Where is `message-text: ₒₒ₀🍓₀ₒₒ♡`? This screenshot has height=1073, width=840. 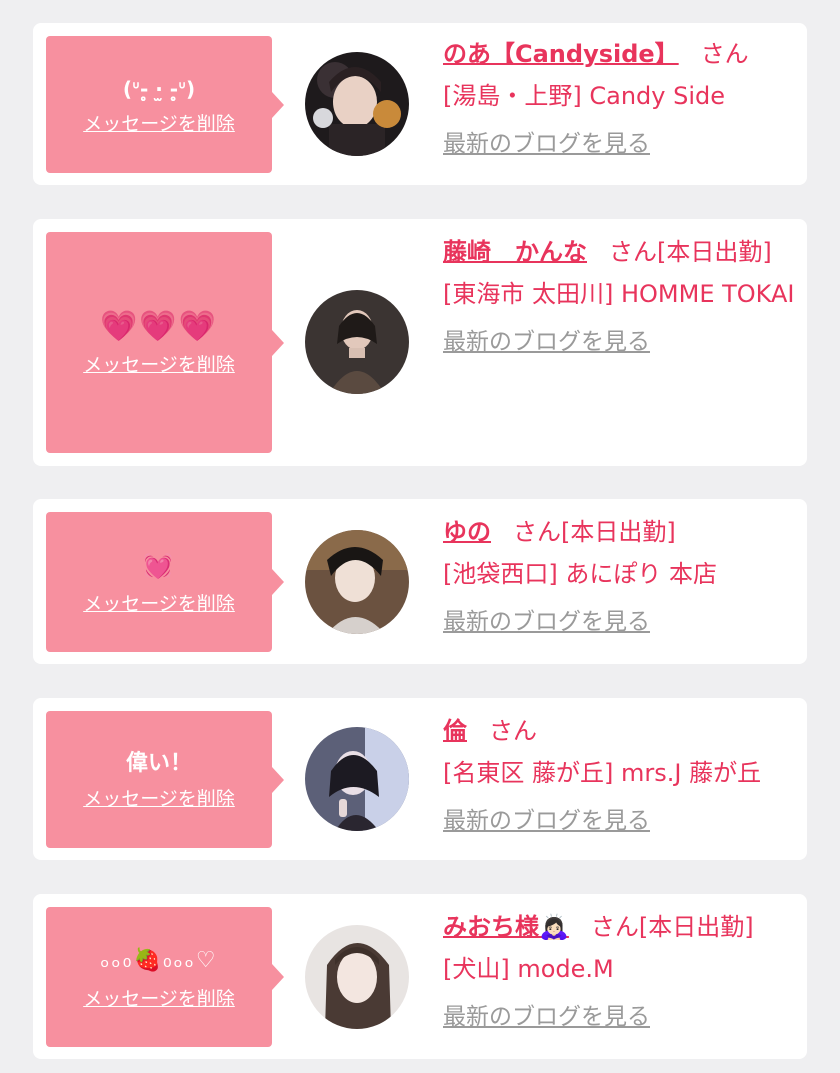
message-text: ₒₒ₀🍓₀ₒₒ♡ is located at coordinates (159, 960).